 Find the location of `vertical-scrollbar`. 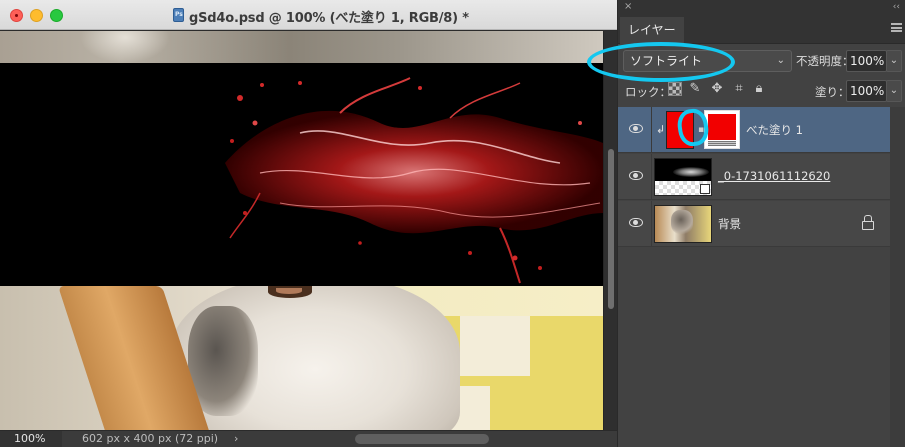

vertical-scrollbar is located at coordinates (610, 230).